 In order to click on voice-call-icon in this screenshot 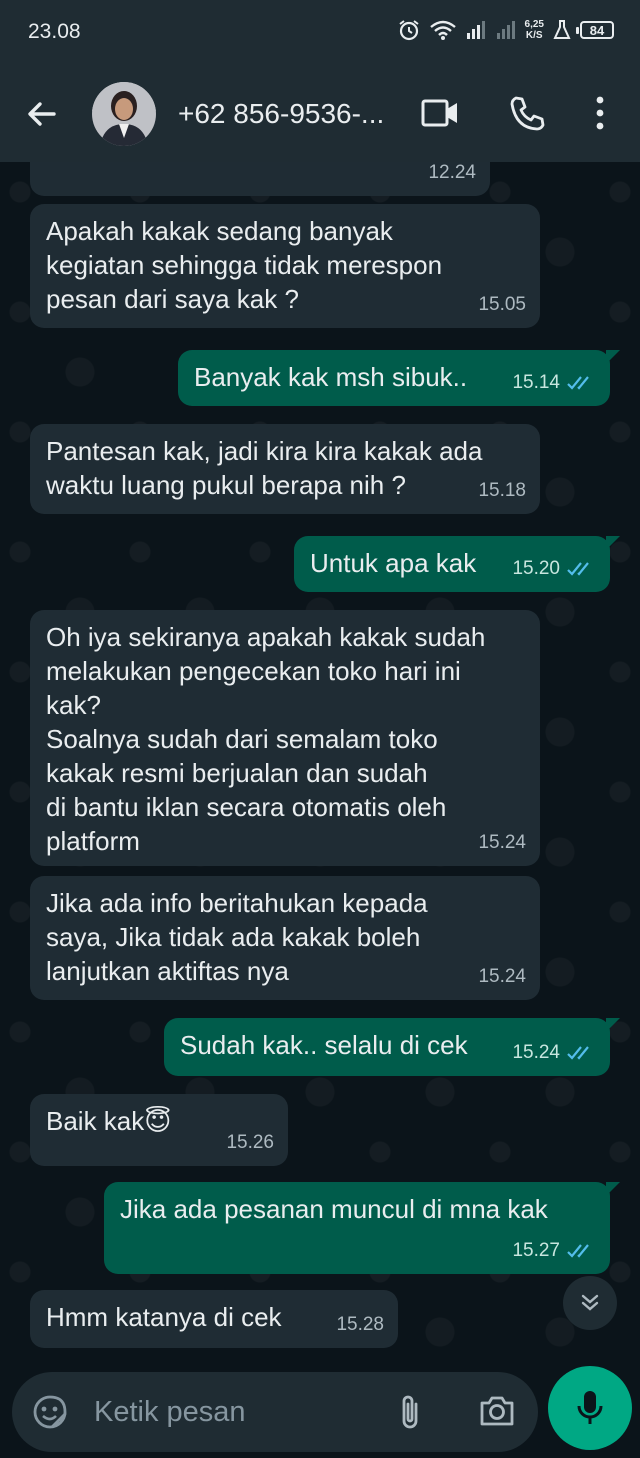, I will do `click(527, 113)`.